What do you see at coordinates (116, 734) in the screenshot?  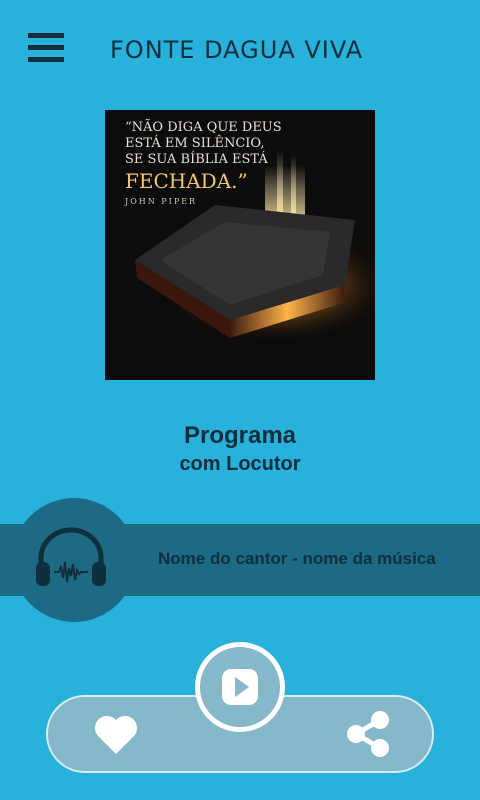 I see `heart-icon` at bounding box center [116, 734].